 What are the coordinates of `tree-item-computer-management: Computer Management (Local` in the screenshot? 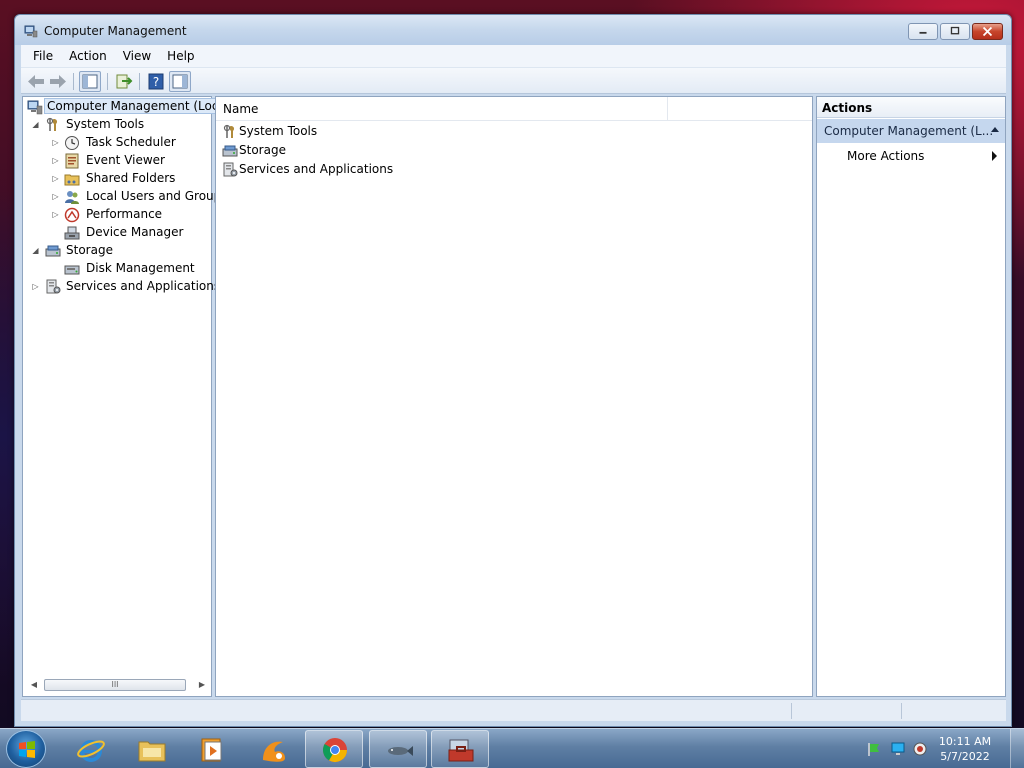 It's located at (128, 107).